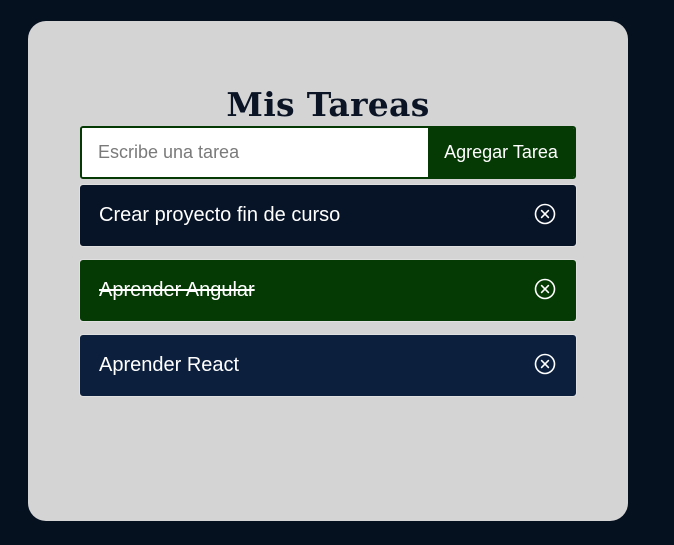 The width and height of the screenshot is (674, 545). I want to click on task-item-0: Crear proyecto fin de curso, so click(328, 215).